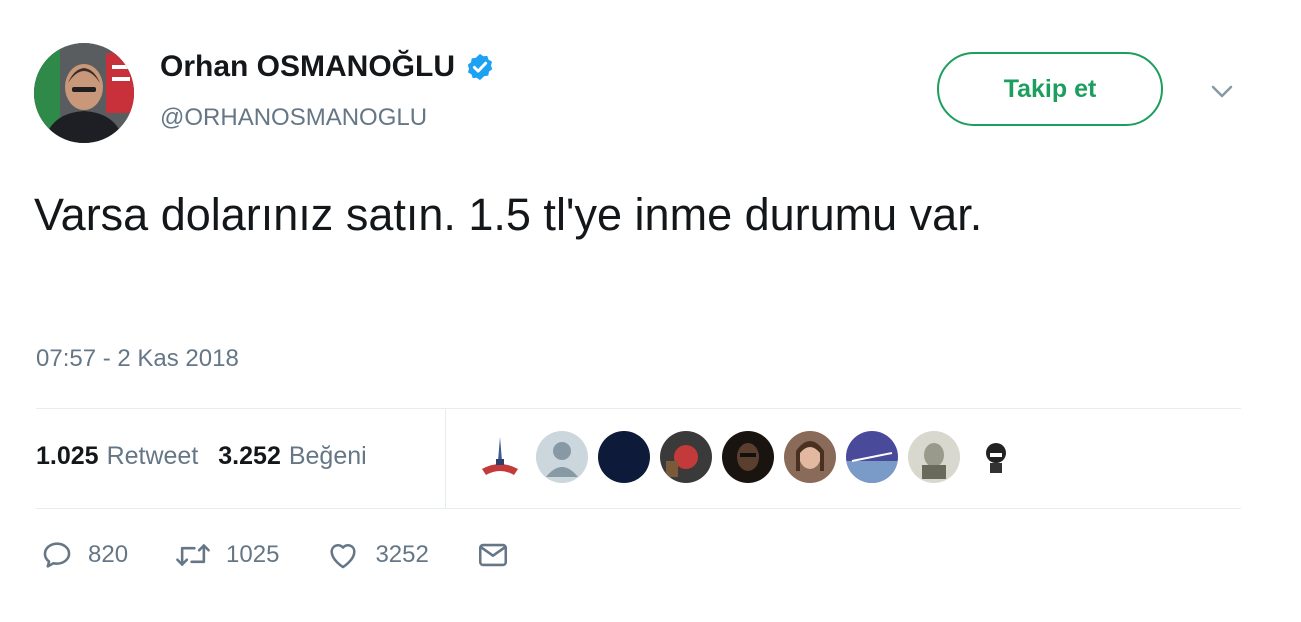 This screenshot has width=1301, height=622. I want to click on liker-avatars, so click(753, 457).